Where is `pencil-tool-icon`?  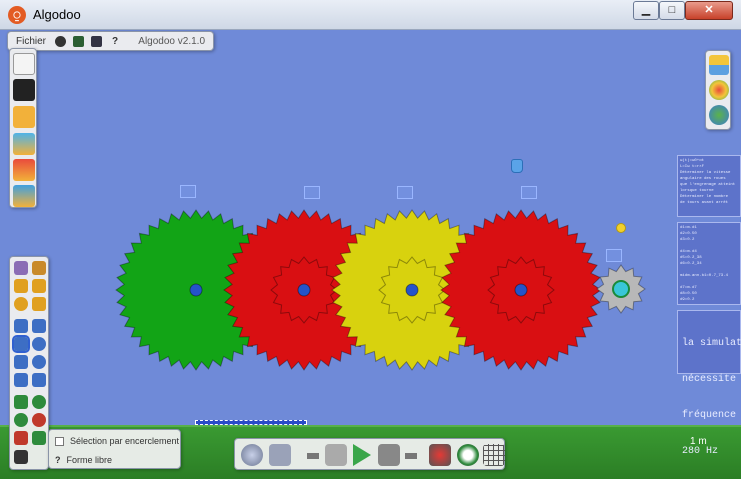 pencil-tool-icon is located at coordinates (39, 268).